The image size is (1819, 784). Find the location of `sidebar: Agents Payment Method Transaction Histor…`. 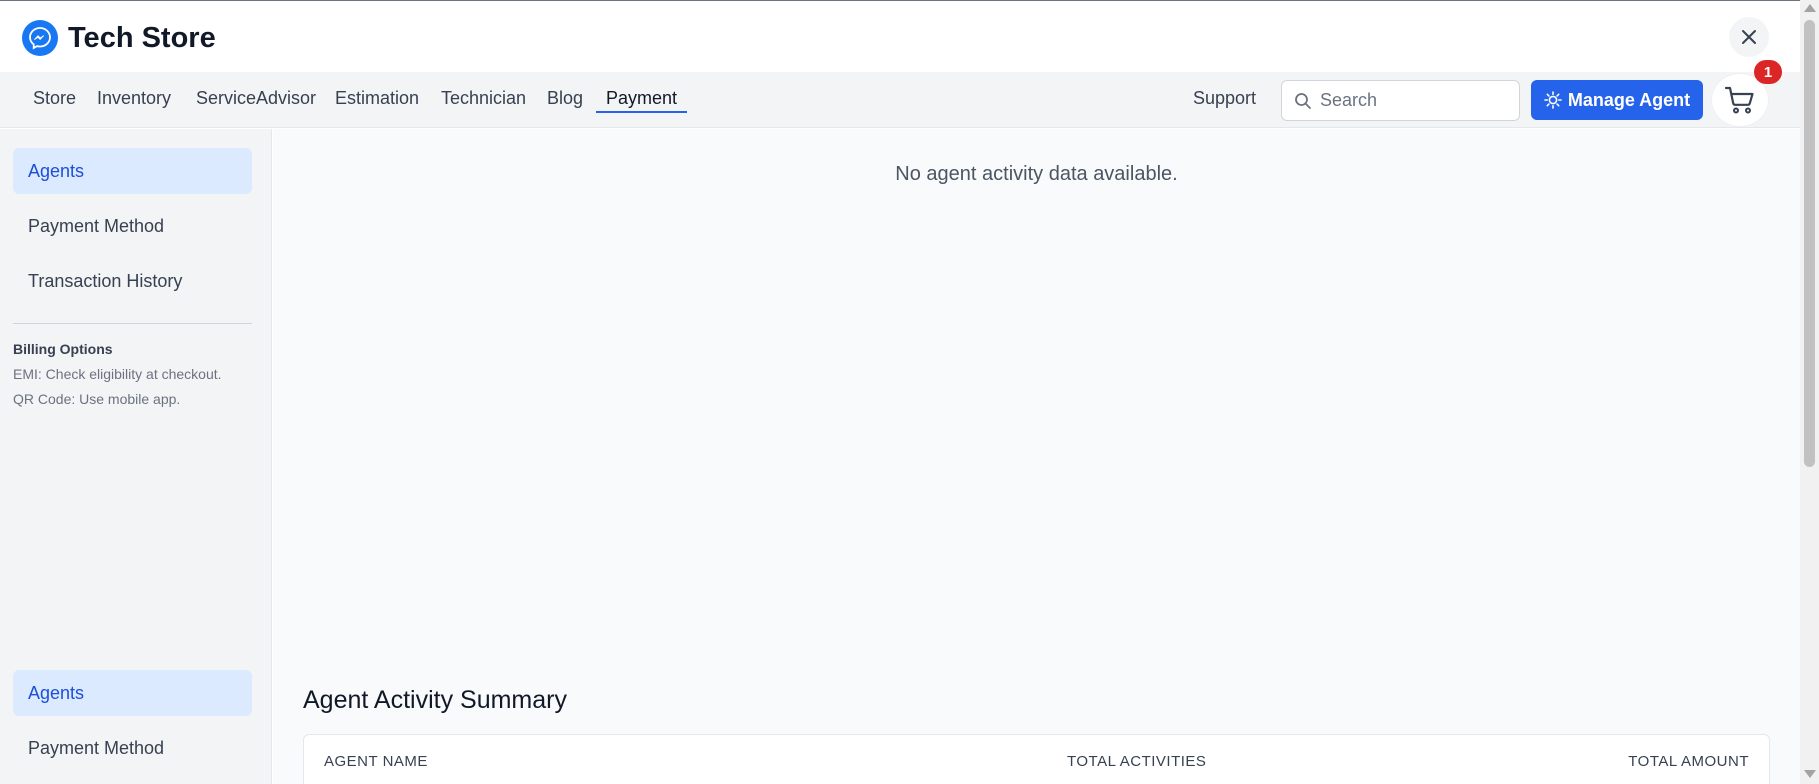

sidebar: Agents Payment Method Transaction Histor… is located at coordinates (136, 456).